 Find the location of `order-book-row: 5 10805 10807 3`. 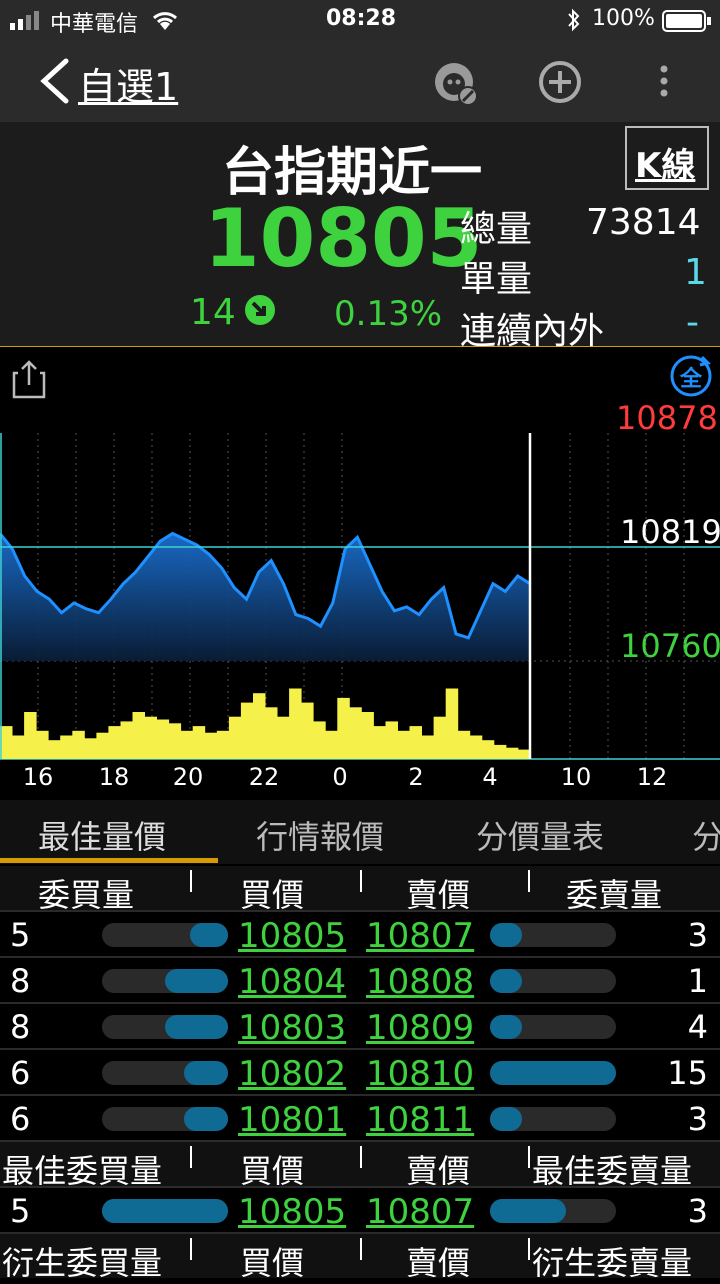

order-book-row: 5 10805 10807 3 is located at coordinates (360, 933).